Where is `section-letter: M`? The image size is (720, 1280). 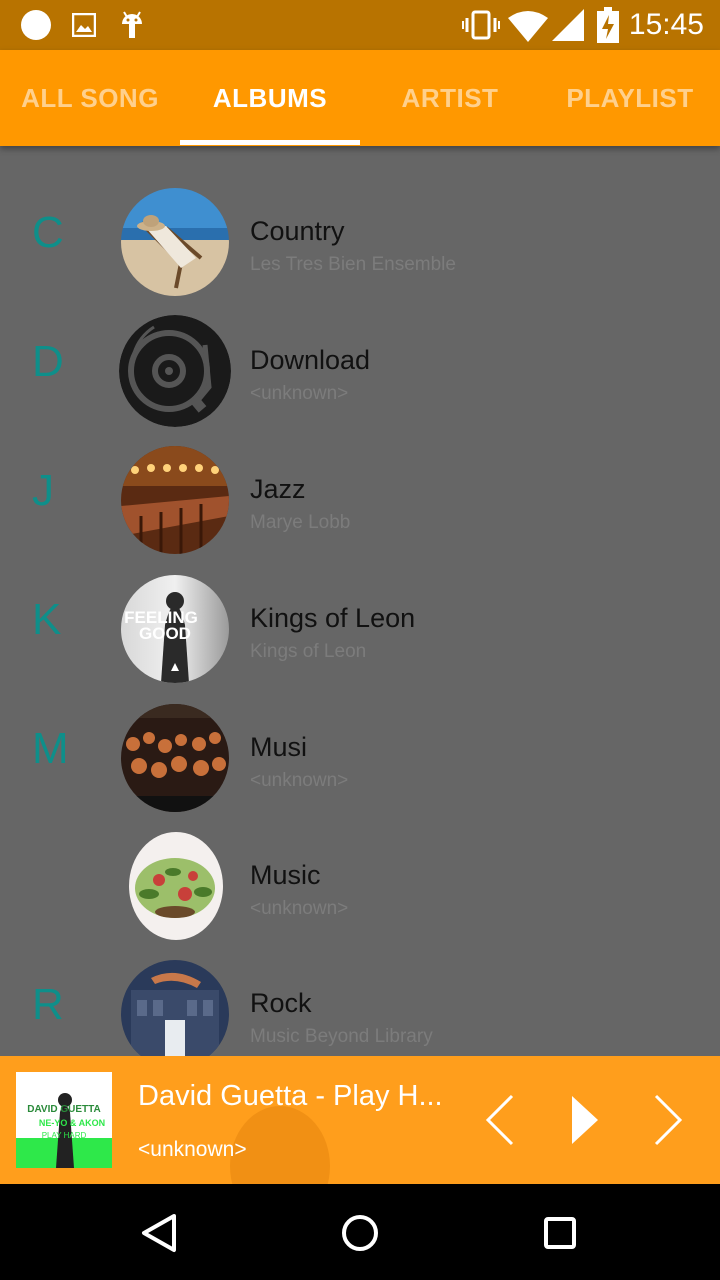
section-letter: M is located at coordinates (50, 748).